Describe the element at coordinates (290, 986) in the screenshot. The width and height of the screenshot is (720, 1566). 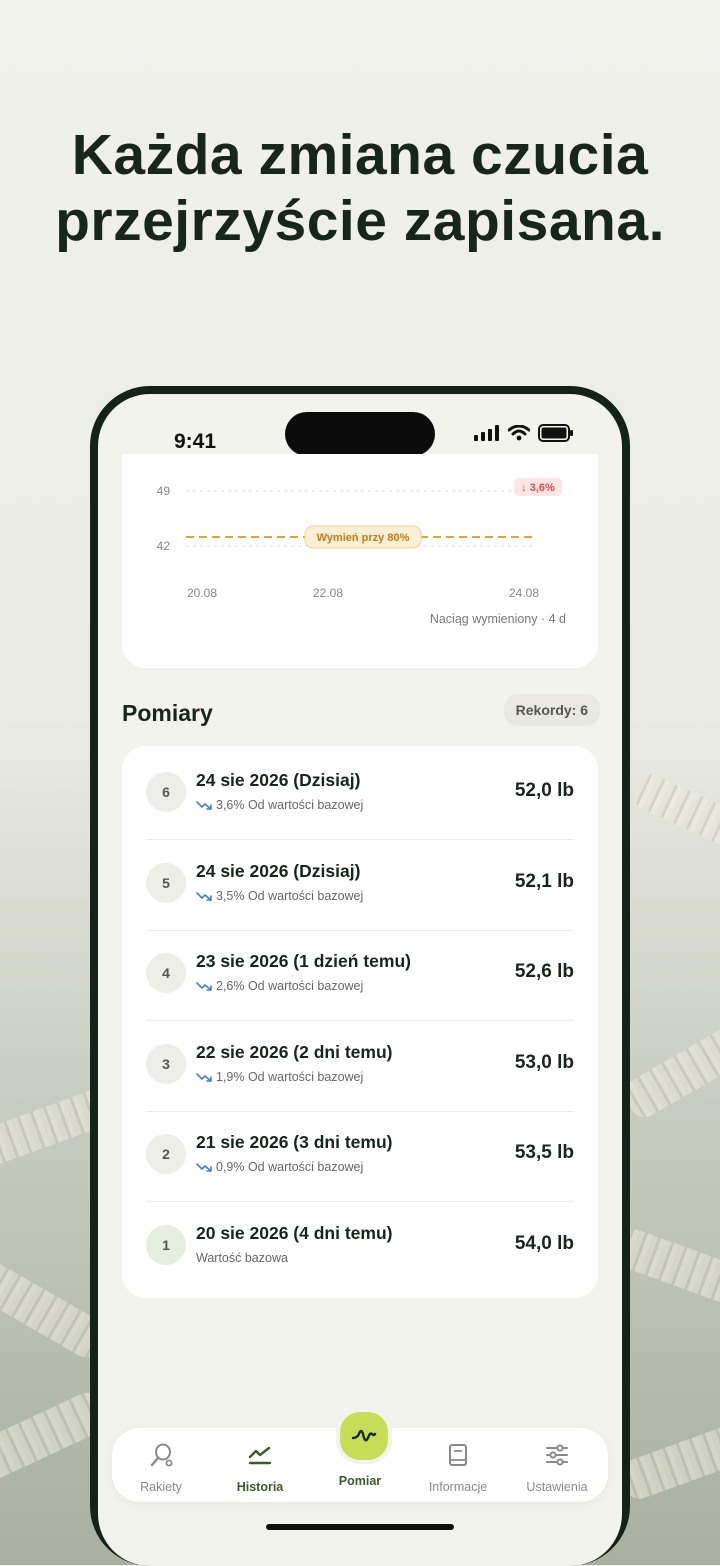
I see `row-change: 2,6% Od wartości bazowej` at that location.